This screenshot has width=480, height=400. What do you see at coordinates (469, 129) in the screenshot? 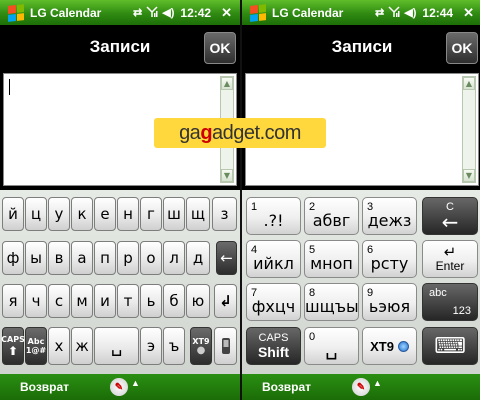
I see `vertical-scrollbar: ▲ ▼` at bounding box center [469, 129].